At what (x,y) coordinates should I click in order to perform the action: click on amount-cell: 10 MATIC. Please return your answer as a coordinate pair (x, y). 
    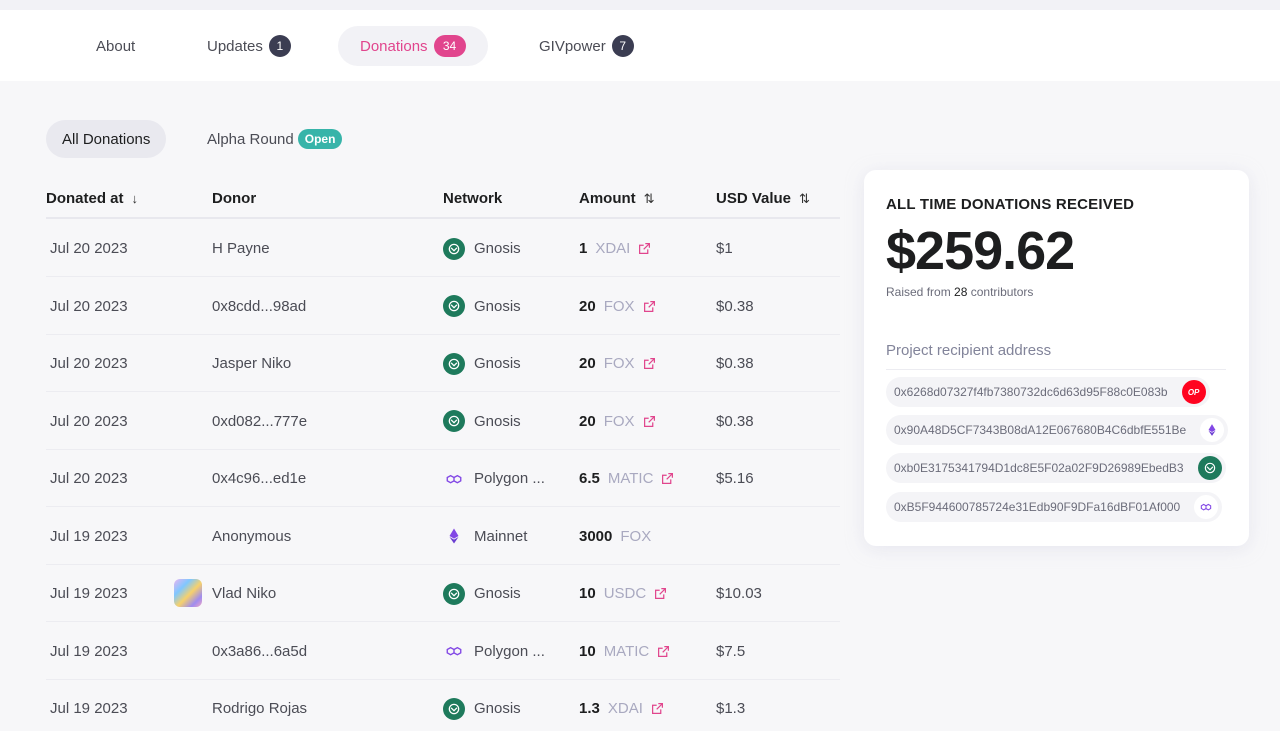
    Looking at the image, I should click on (624, 651).